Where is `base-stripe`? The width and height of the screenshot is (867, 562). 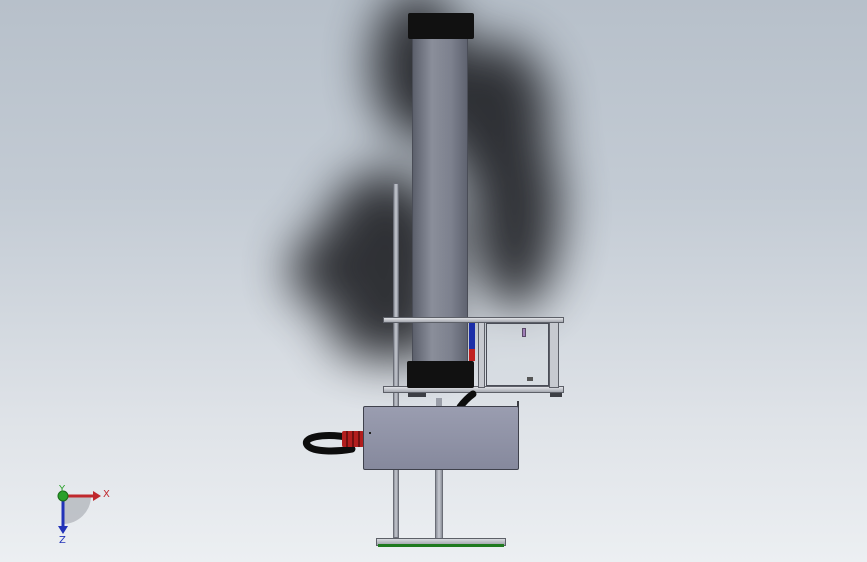
base-stripe is located at coordinates (441, 545).